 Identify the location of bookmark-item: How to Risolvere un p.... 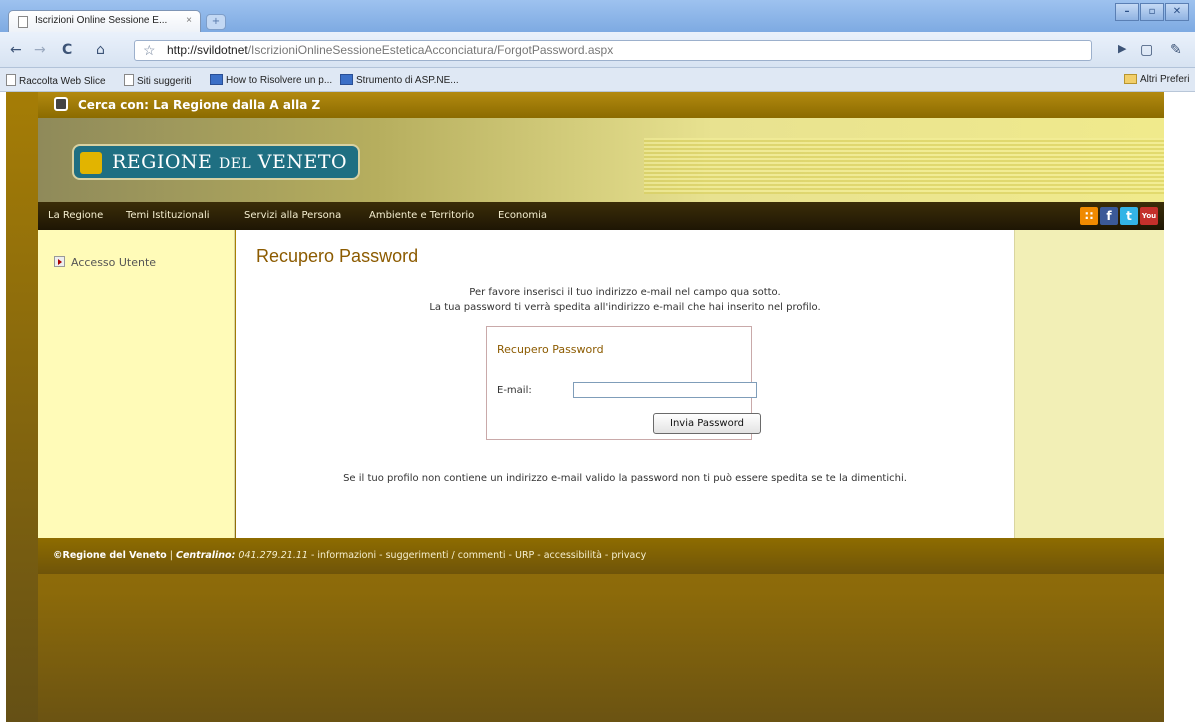
(271, 80).